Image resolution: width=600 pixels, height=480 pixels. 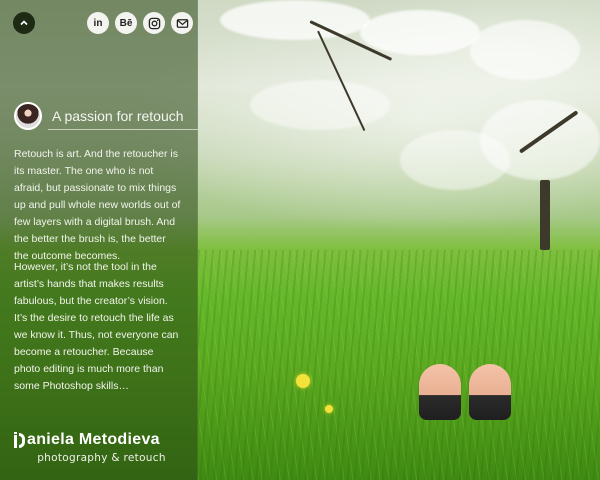 I want to click on instagram-icon, so click(x=154, y=23).